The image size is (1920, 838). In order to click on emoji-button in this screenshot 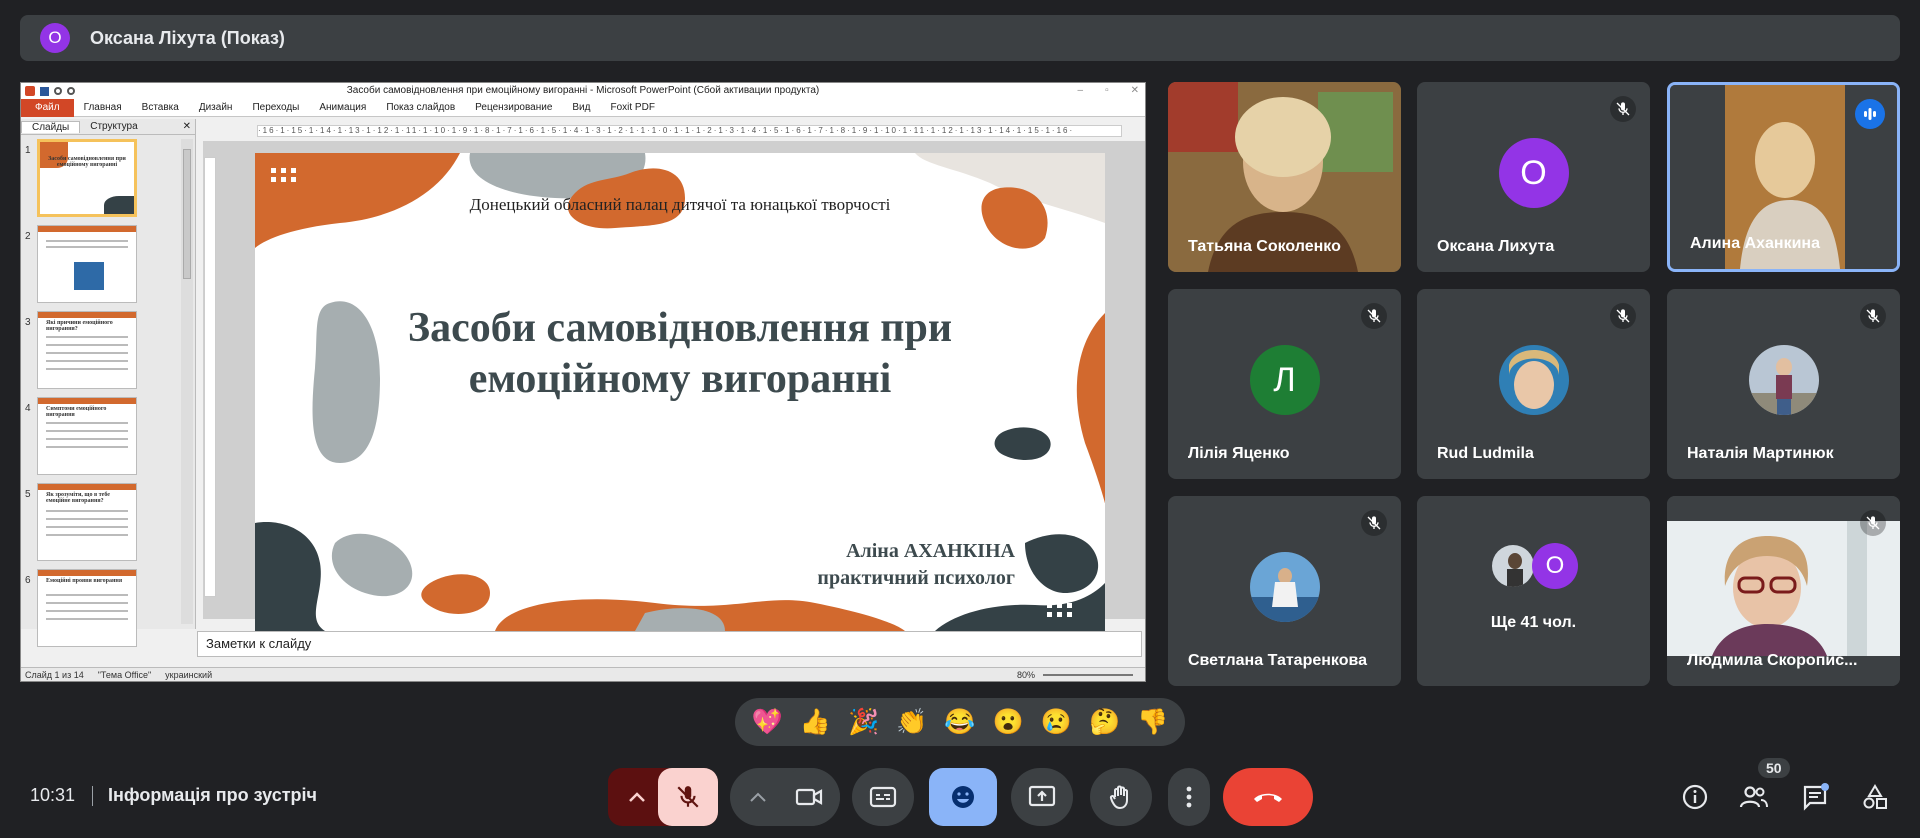, I will do `click(963, 797)`.